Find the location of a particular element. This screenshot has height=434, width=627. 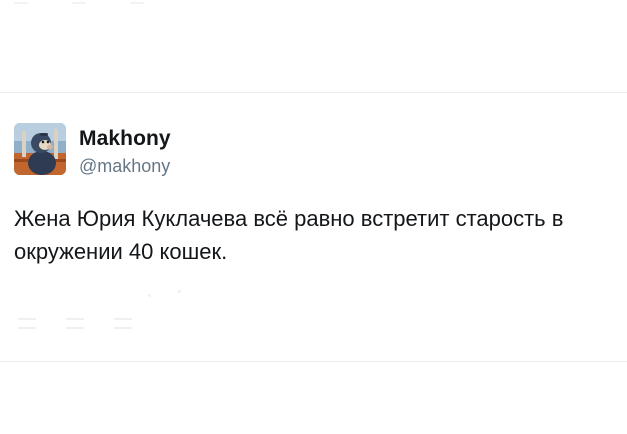

author-name: Makhony is located at coordinates (125, 139).